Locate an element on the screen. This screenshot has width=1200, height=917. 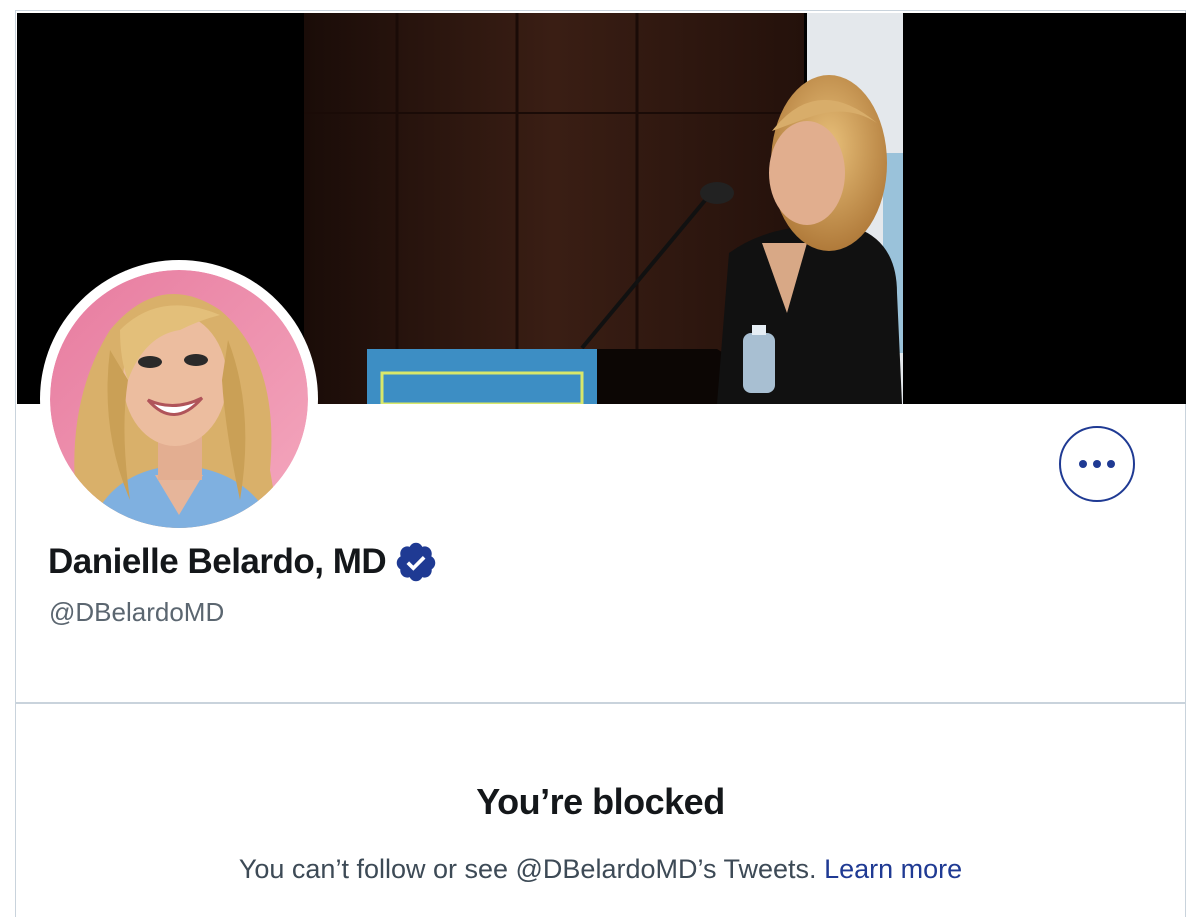
more-options-button is located at coordinates (1097, 464).